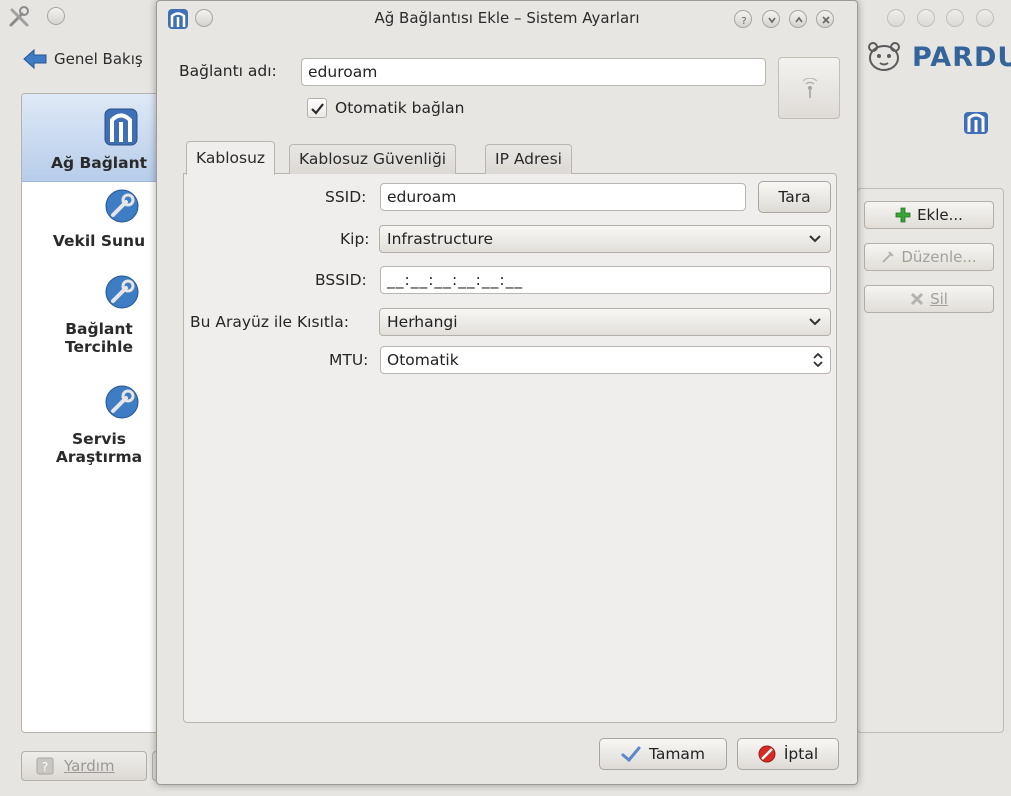 The height and width of the screenshot is (796, 1011). What do you see at coordinates (349, 360) in the screenshot?
I see `mtu-label: MTU:` at bounding box center [349, 360].